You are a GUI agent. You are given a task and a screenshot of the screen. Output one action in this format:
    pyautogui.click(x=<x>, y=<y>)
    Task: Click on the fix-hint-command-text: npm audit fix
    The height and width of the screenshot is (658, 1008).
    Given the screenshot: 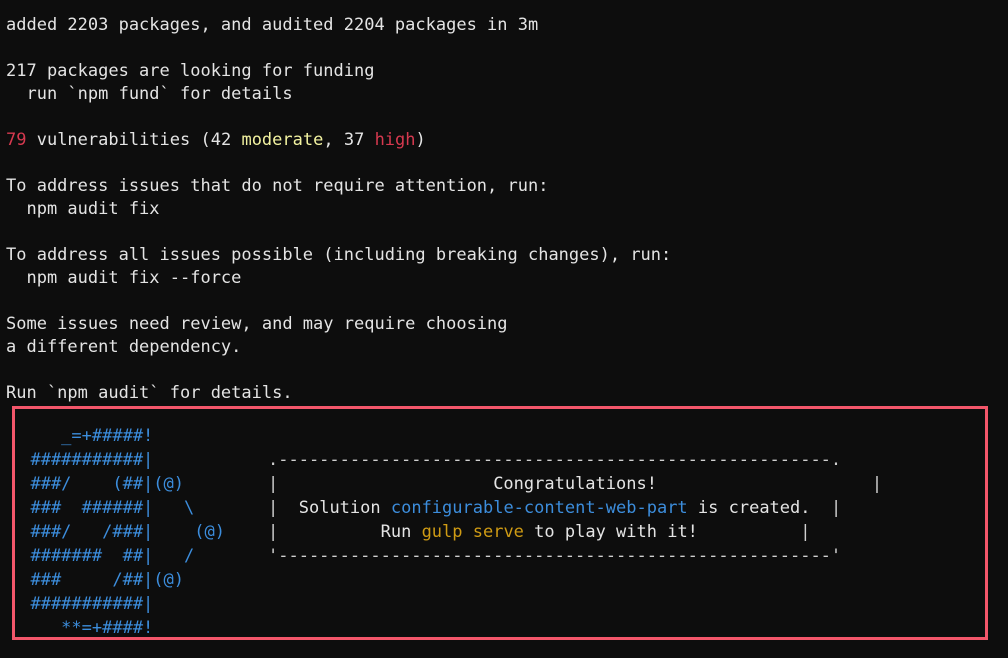 What is the action you would take?
    pyautogui.click(x=83, y=209)
    